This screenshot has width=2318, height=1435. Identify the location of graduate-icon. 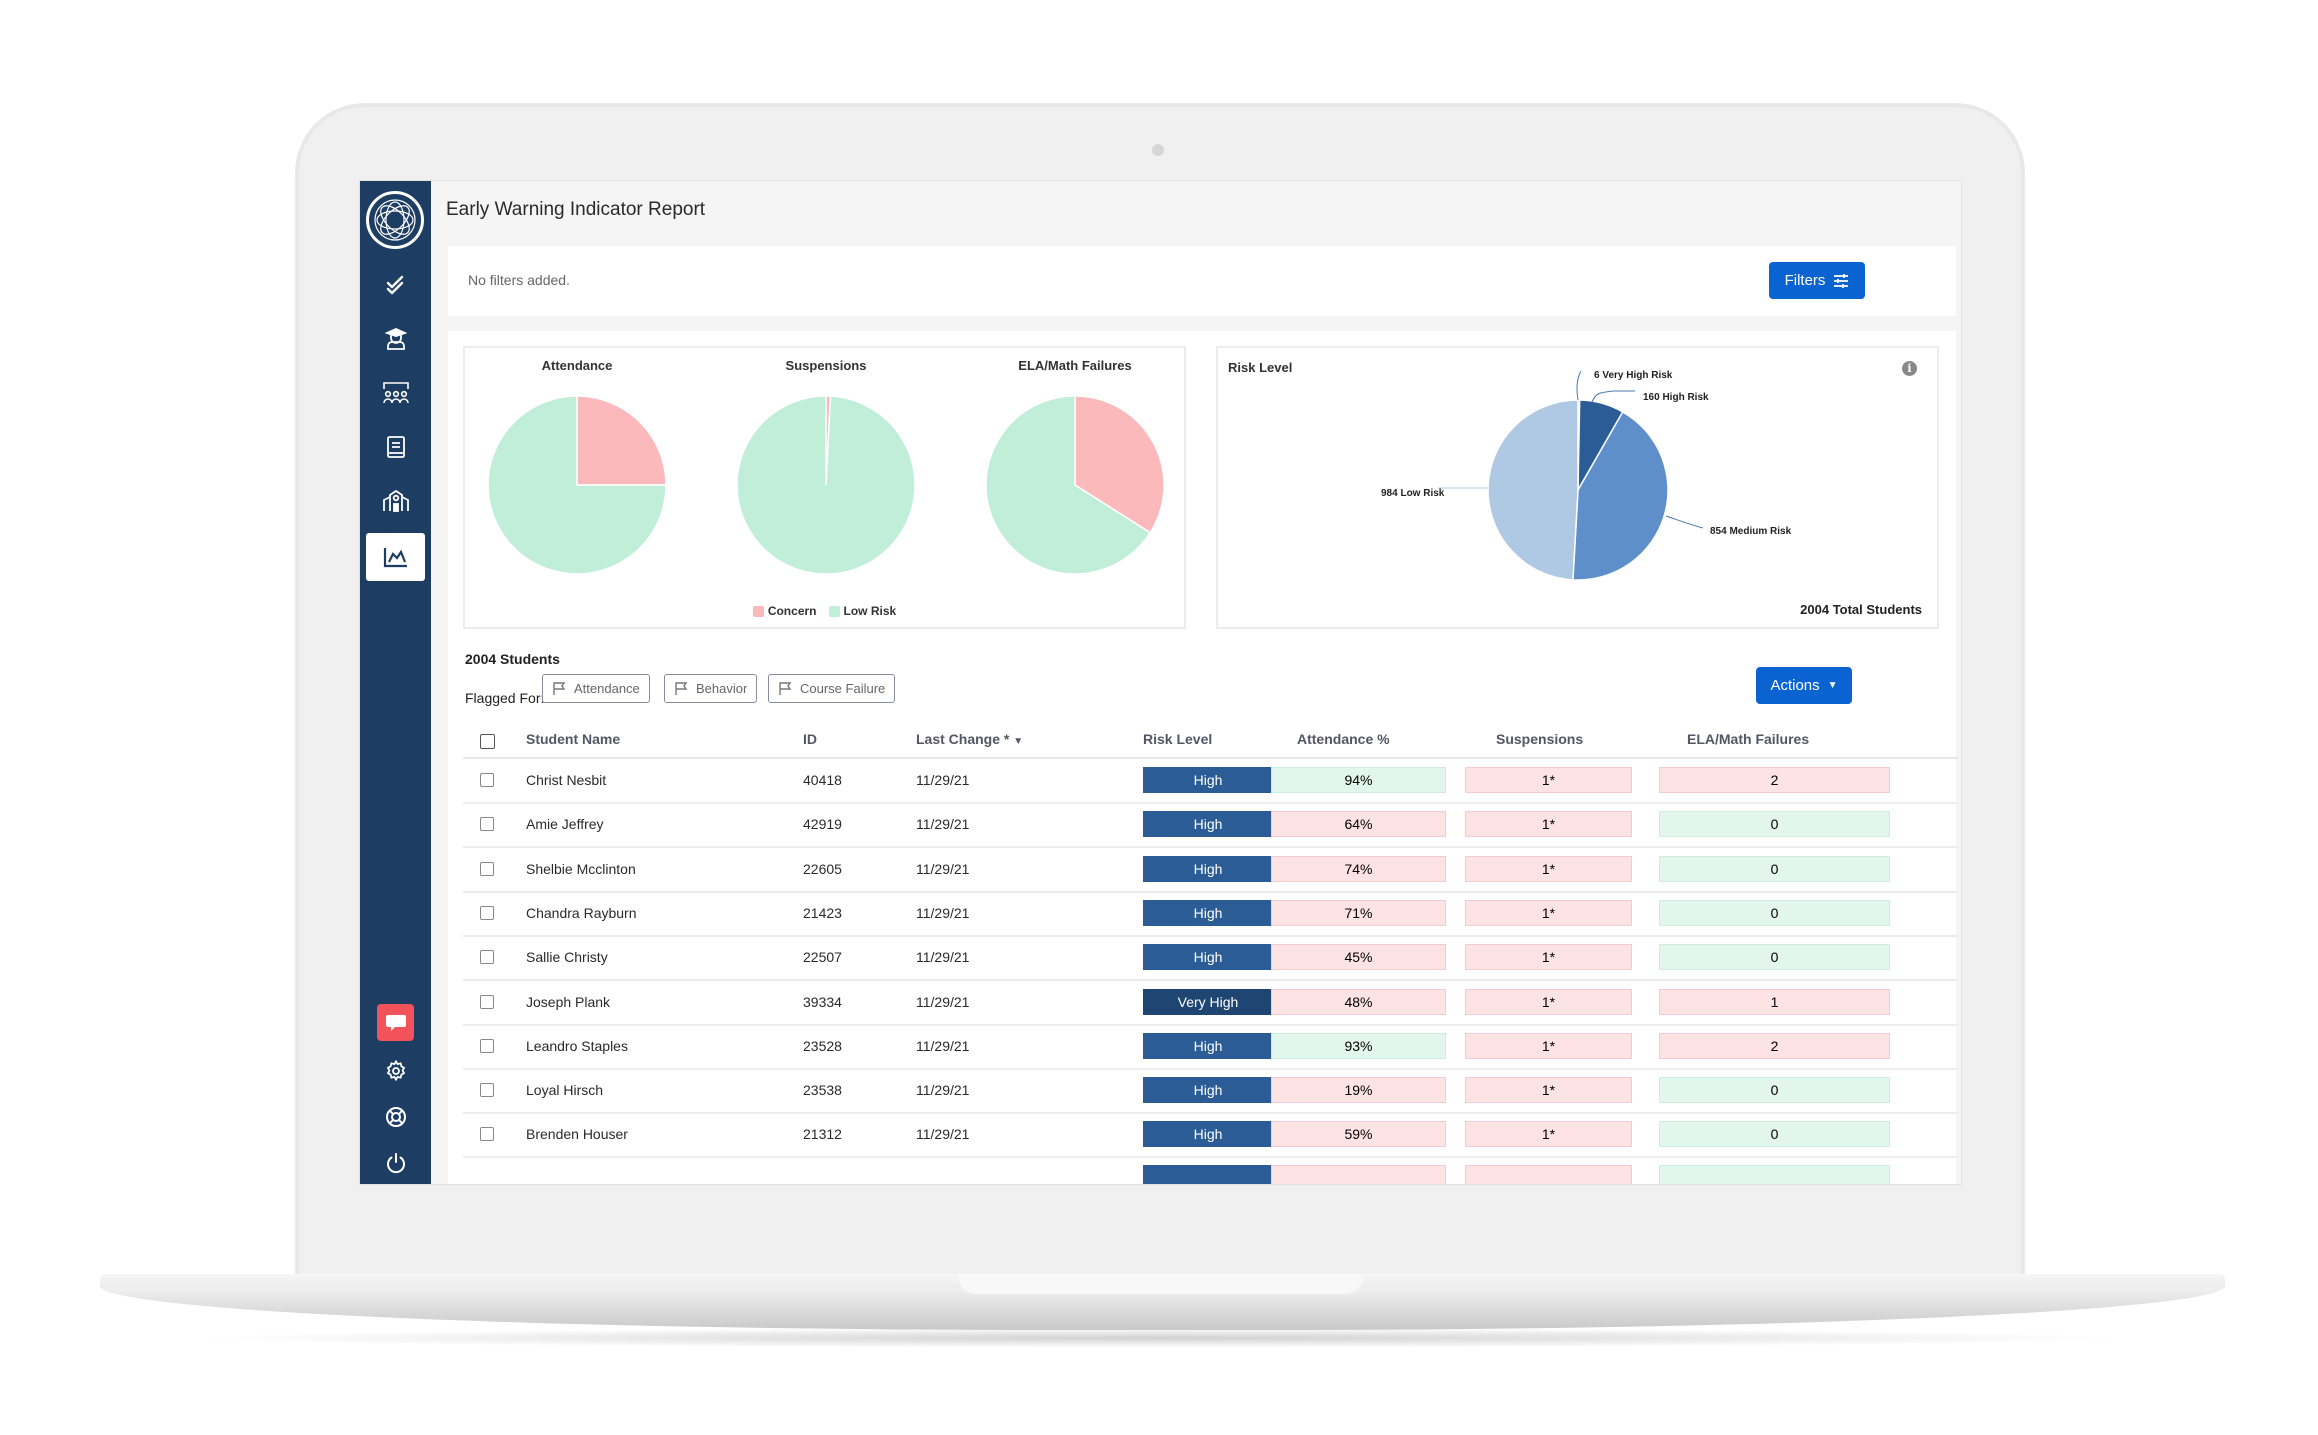
(395, 339).